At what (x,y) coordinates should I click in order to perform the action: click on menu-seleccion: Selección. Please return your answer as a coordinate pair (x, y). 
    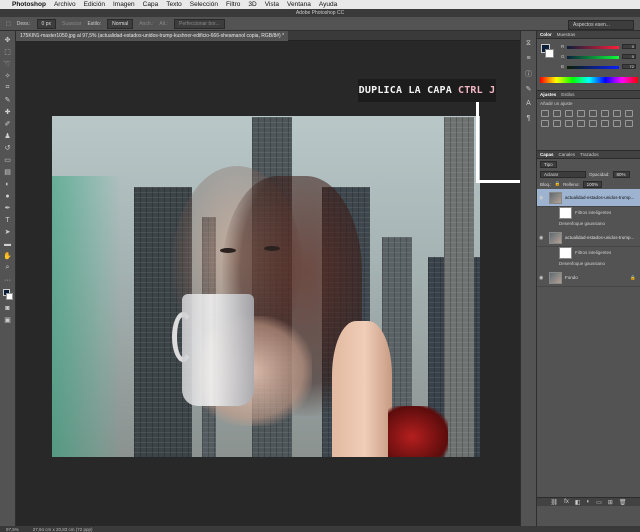
    Looking at the image, I should click on (204, 4).